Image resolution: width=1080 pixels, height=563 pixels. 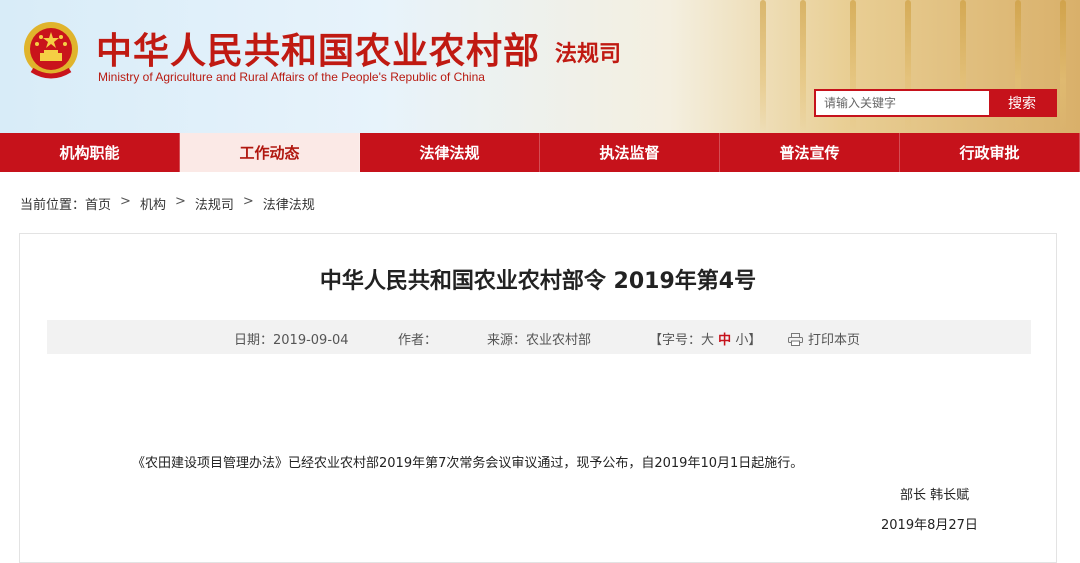 What do you see at coordinates (834, 340) in the screenshot?
I see `print-page-label: 打印本页` at bounding box center [834, 340].